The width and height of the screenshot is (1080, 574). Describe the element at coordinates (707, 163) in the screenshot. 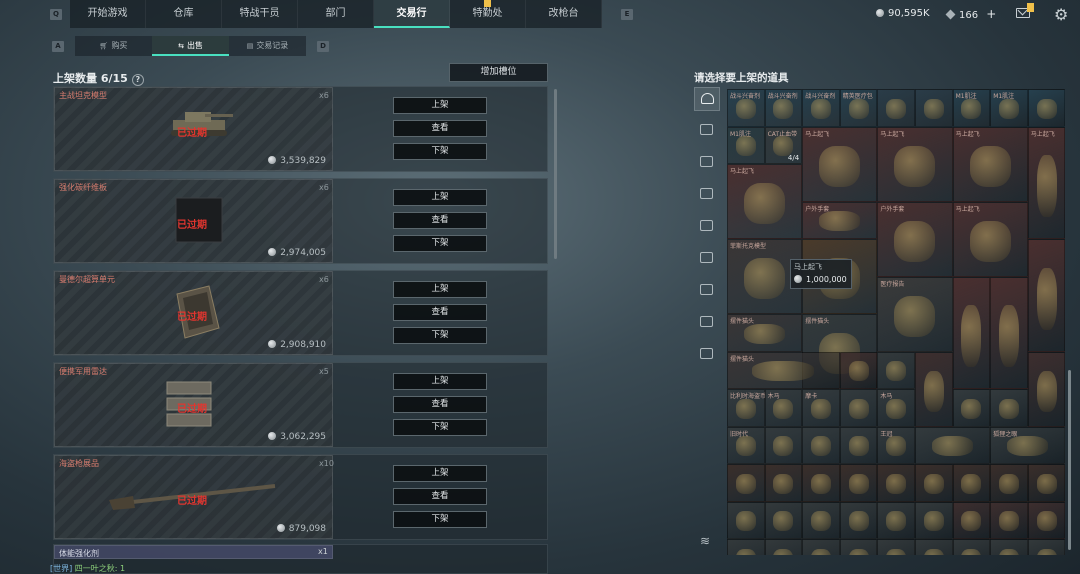

I see `category-ammo` at that location.